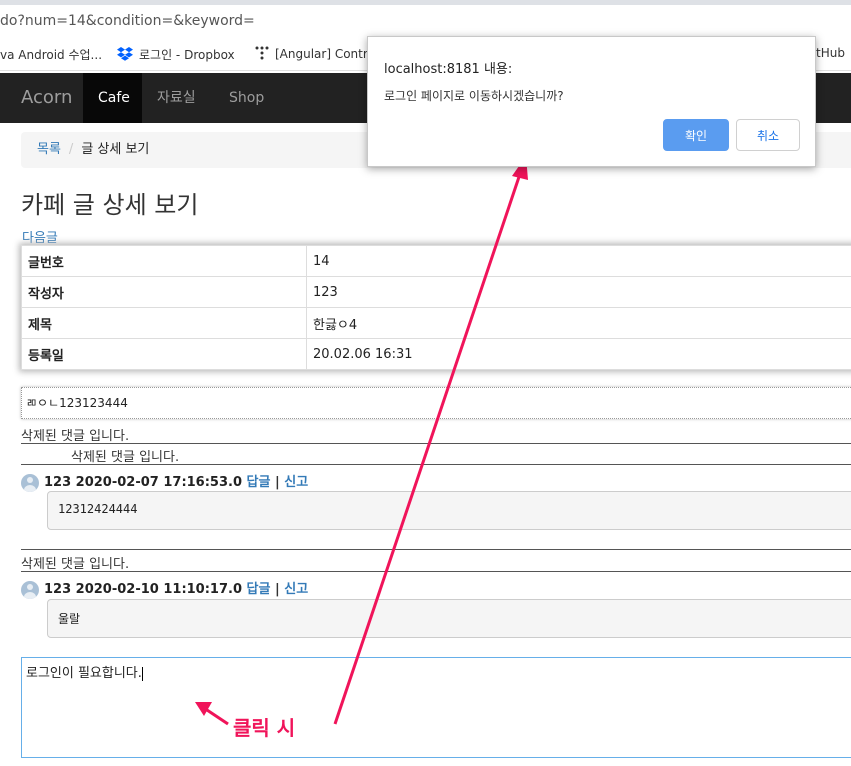  Describe the element at coordinates (474, 96) in the screenshot. I see `dialog-message: 로그인 페이지로 이동하시겠습니까?` at that location.